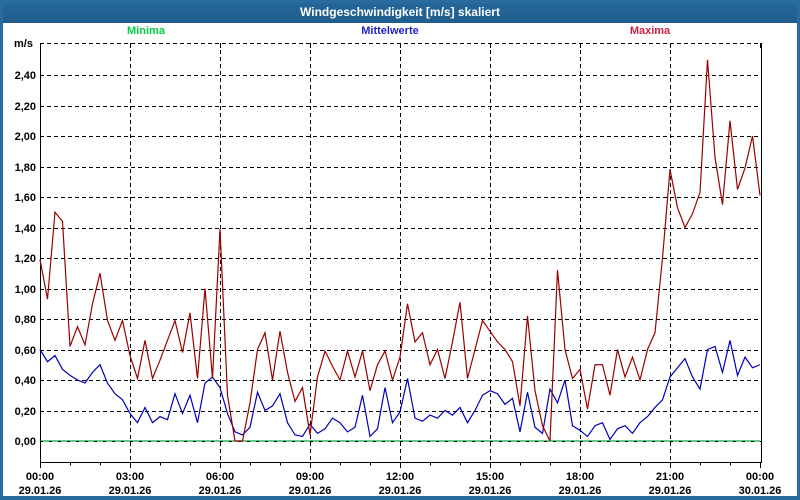 The width and height of the screenshot is (800, 500). Describe the element at coordinates (25, 412) in the screenshot. I see `y-tick-label: 0,20` at that location.